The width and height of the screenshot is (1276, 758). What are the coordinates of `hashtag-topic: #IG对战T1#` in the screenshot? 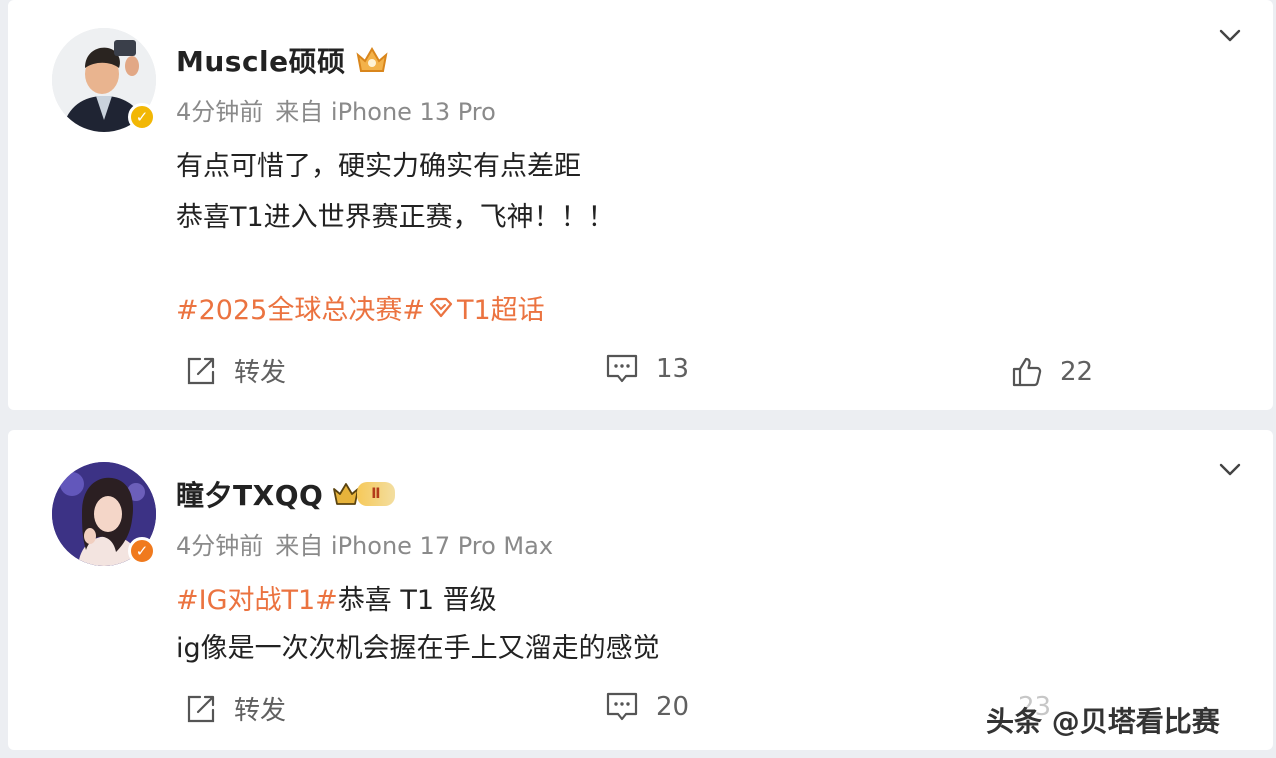 It's located at (257, 600).